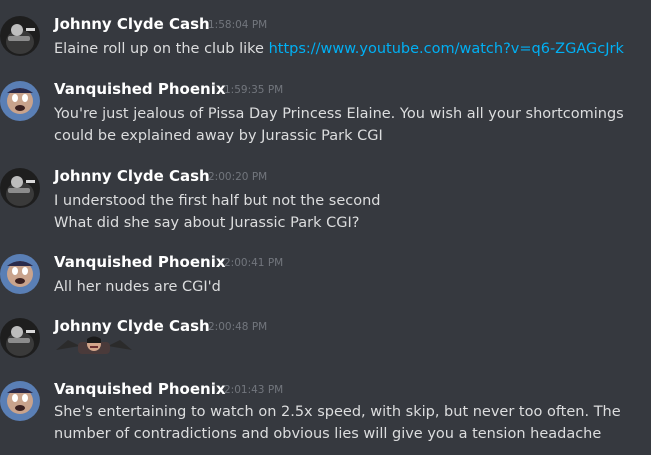 The image size is (651, 455). What do you see at coordinates (253, 390) in the screenshot?
I see `timestamp: 2:01:43 PM` at bounding box center [253, 390].